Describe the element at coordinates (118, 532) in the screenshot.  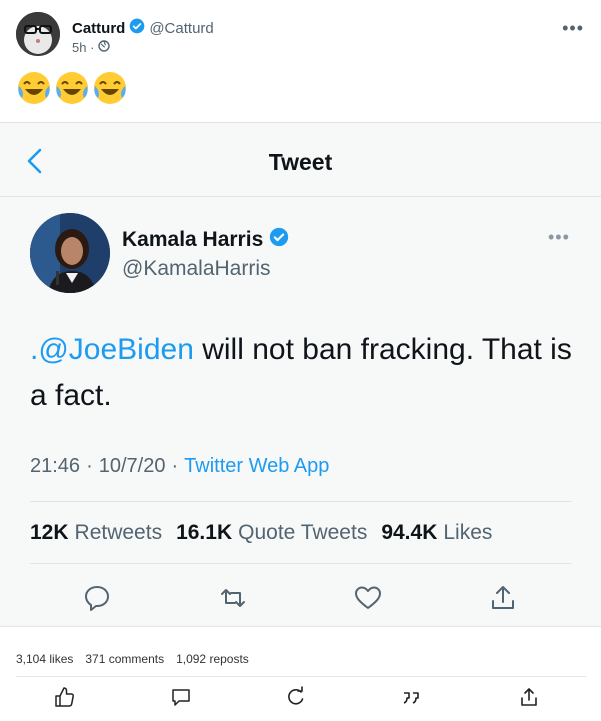
I see `retweets-label: Retweets` at that location.